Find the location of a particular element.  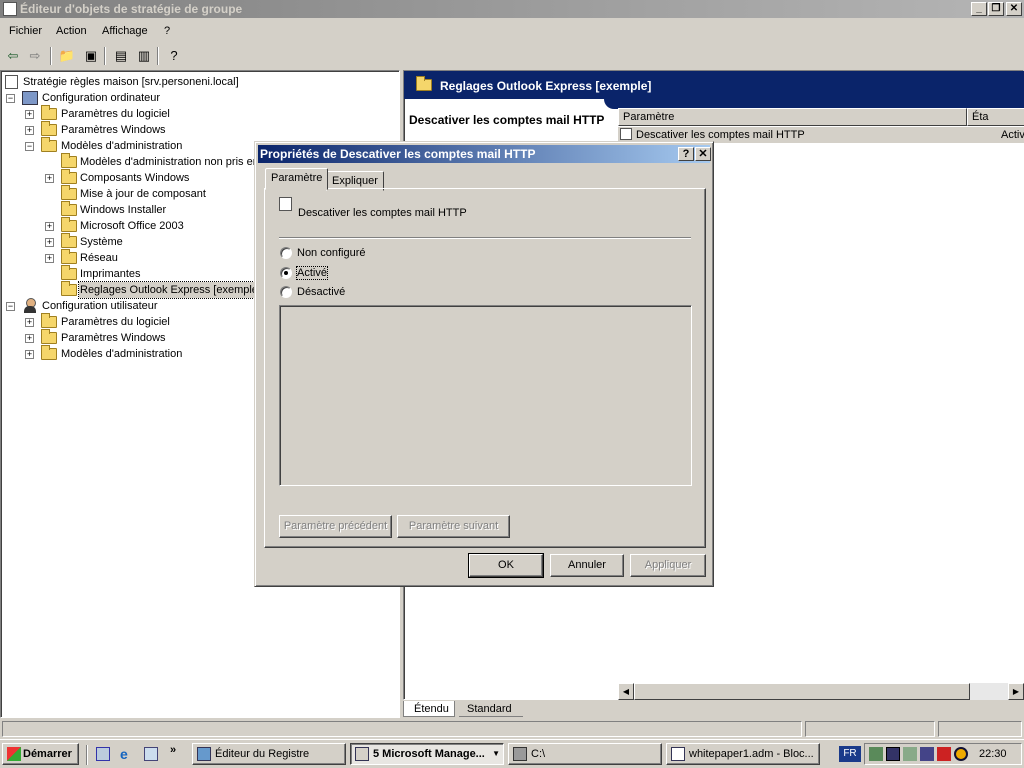

ie-icon: e is located at coordinates (127, 754).